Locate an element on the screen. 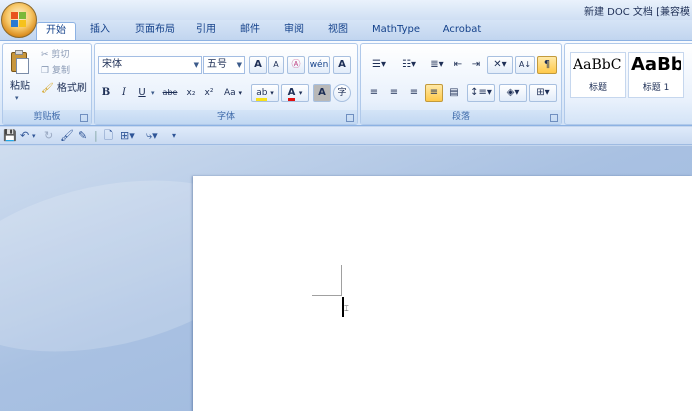 The width and height of the screenshot is (692, 411). distributed-button: ▤ is located at coordinates (454, 93).